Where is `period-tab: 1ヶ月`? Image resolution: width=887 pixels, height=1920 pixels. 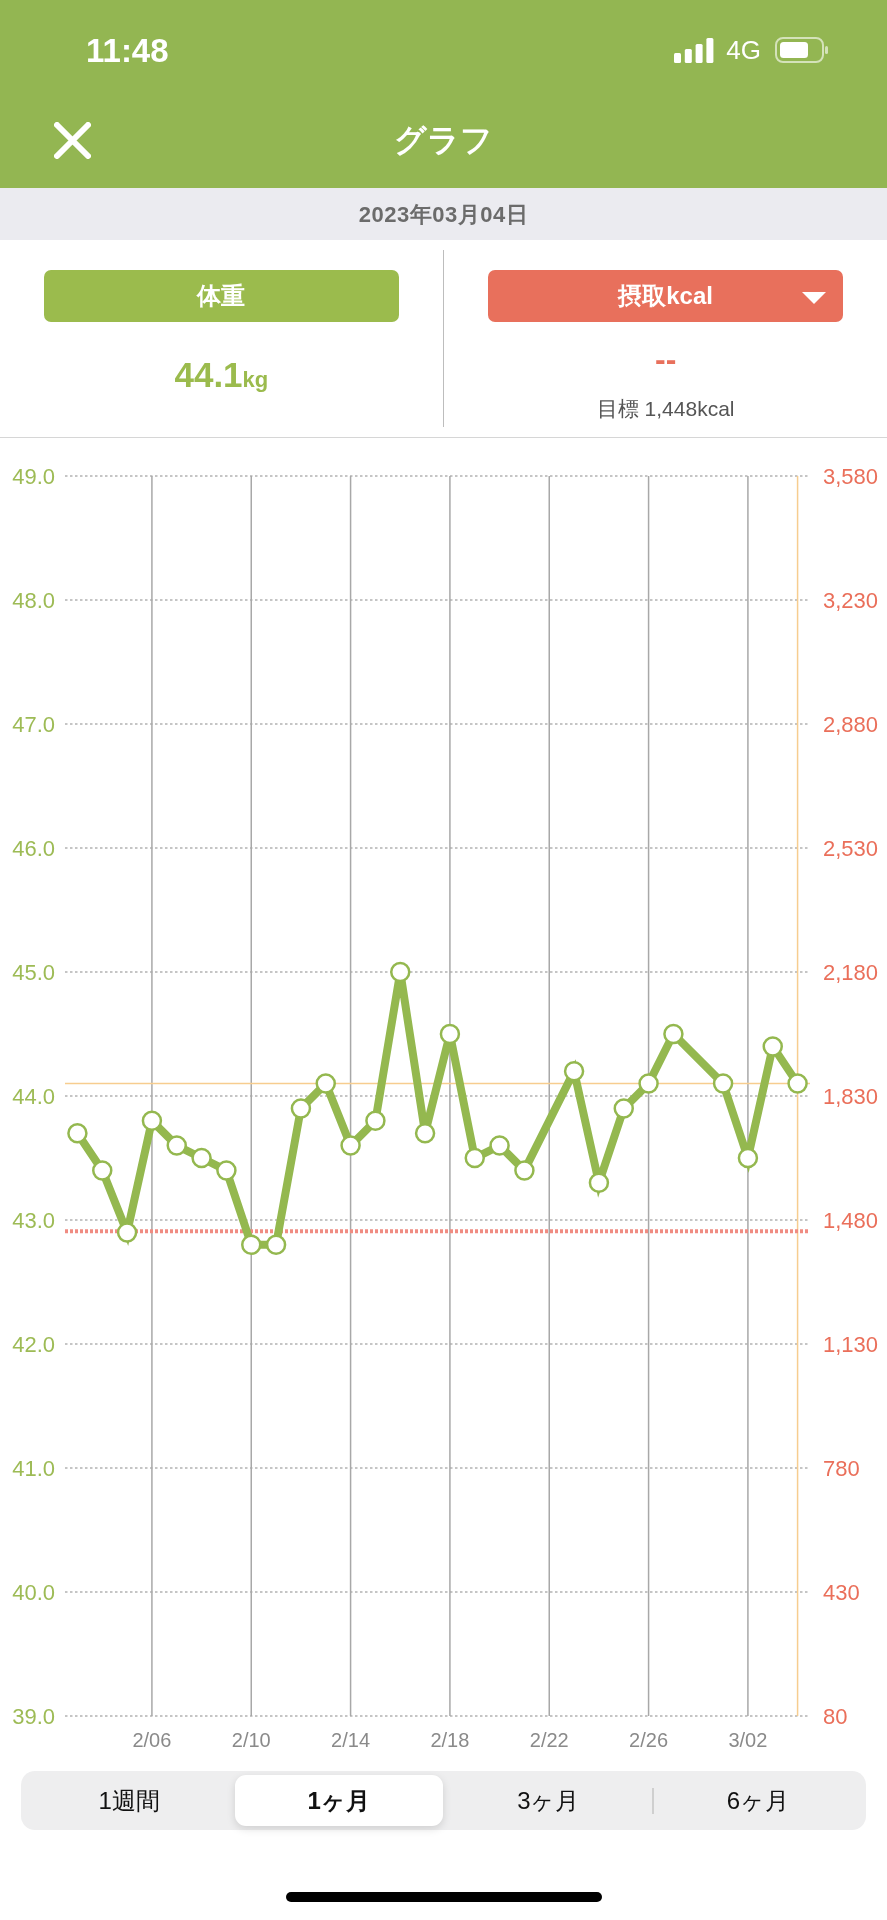 period-tab: 1ヶ月 is located at coordinates (338, 1800).